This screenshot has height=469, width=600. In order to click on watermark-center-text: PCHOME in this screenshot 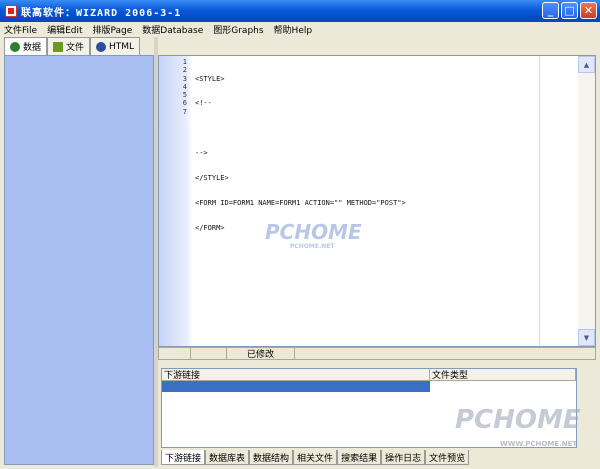, I will do `click(313, 232)`.